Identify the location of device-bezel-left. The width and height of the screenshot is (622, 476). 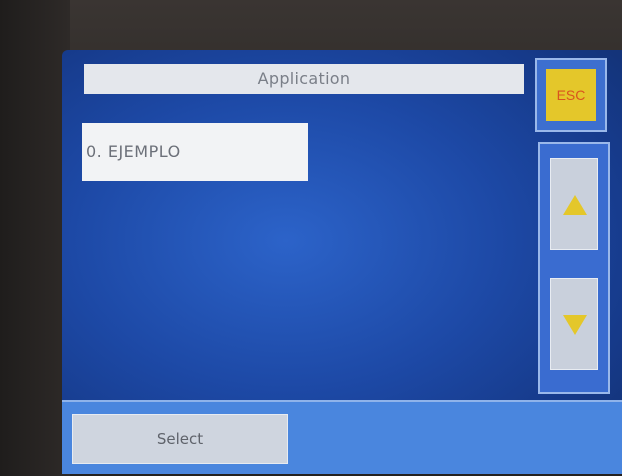
(35, 238).